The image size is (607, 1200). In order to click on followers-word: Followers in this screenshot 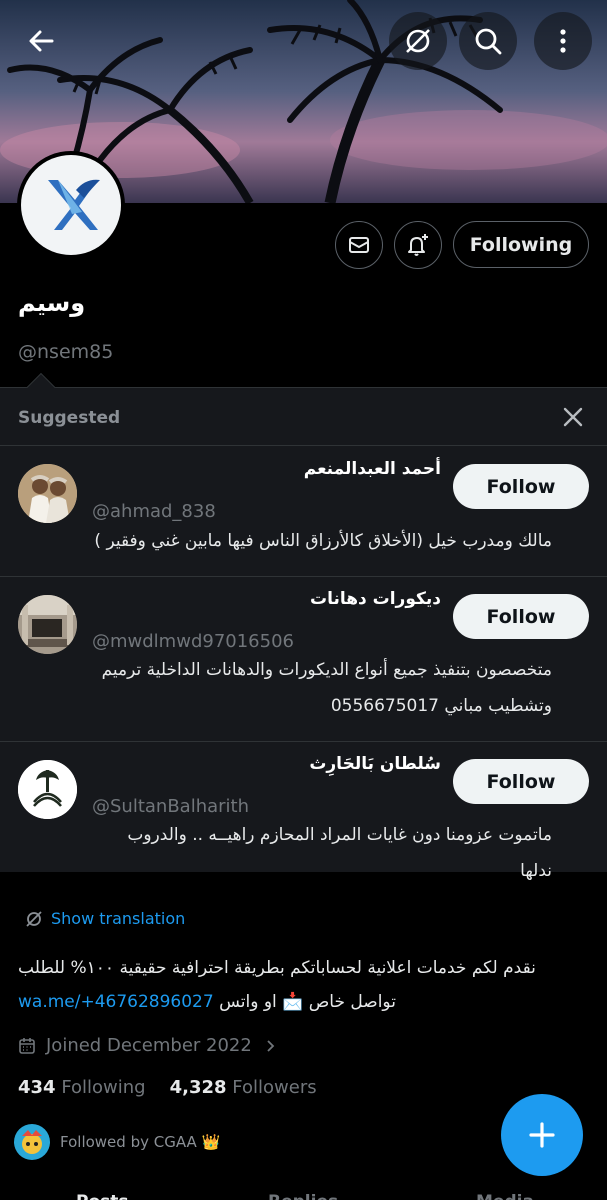, I will do `click(274, 1087)`.